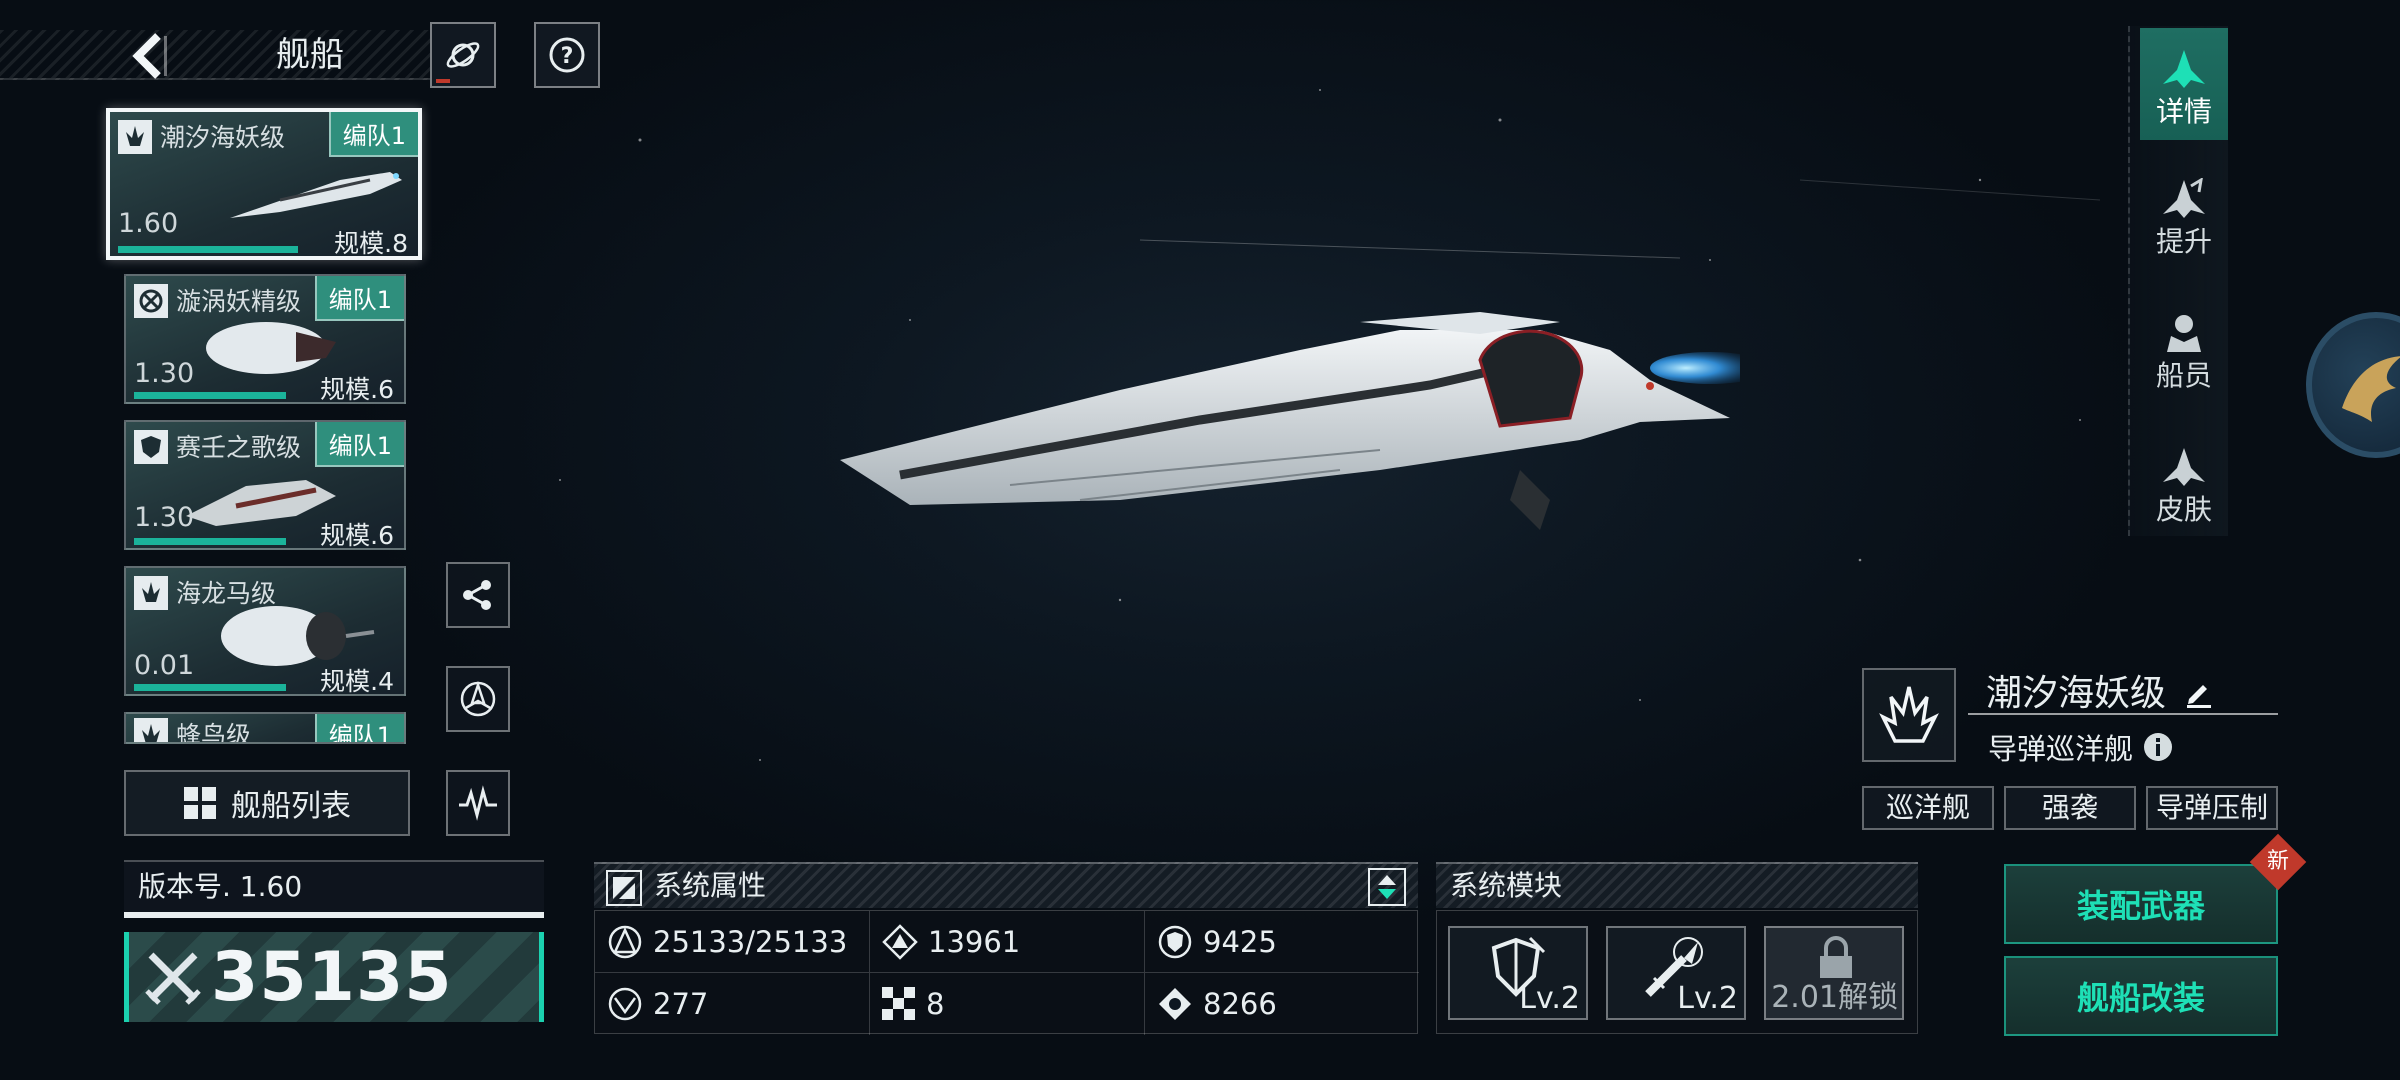 The image size is (2400, 1080). Describe the element at coordinates (239, 447) in the screenshot. I see `ship-name: 赛壬之歌级` at that location.